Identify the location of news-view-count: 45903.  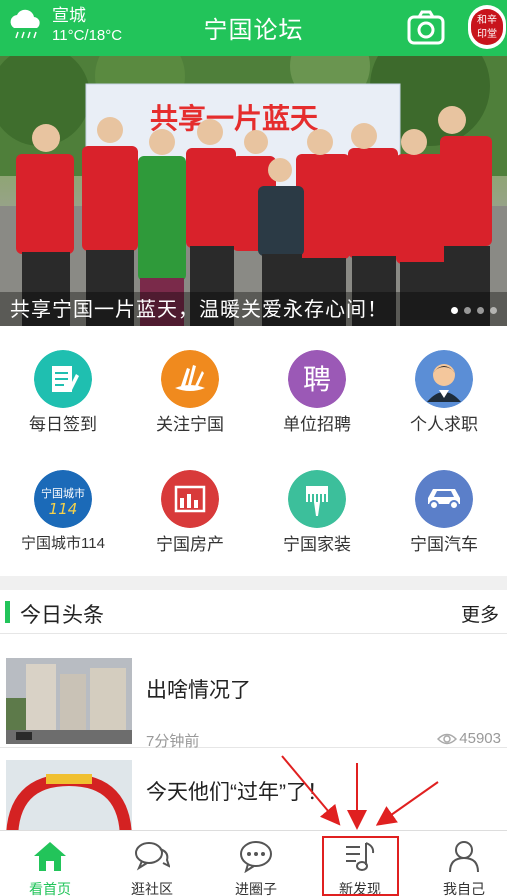
(480, 738).